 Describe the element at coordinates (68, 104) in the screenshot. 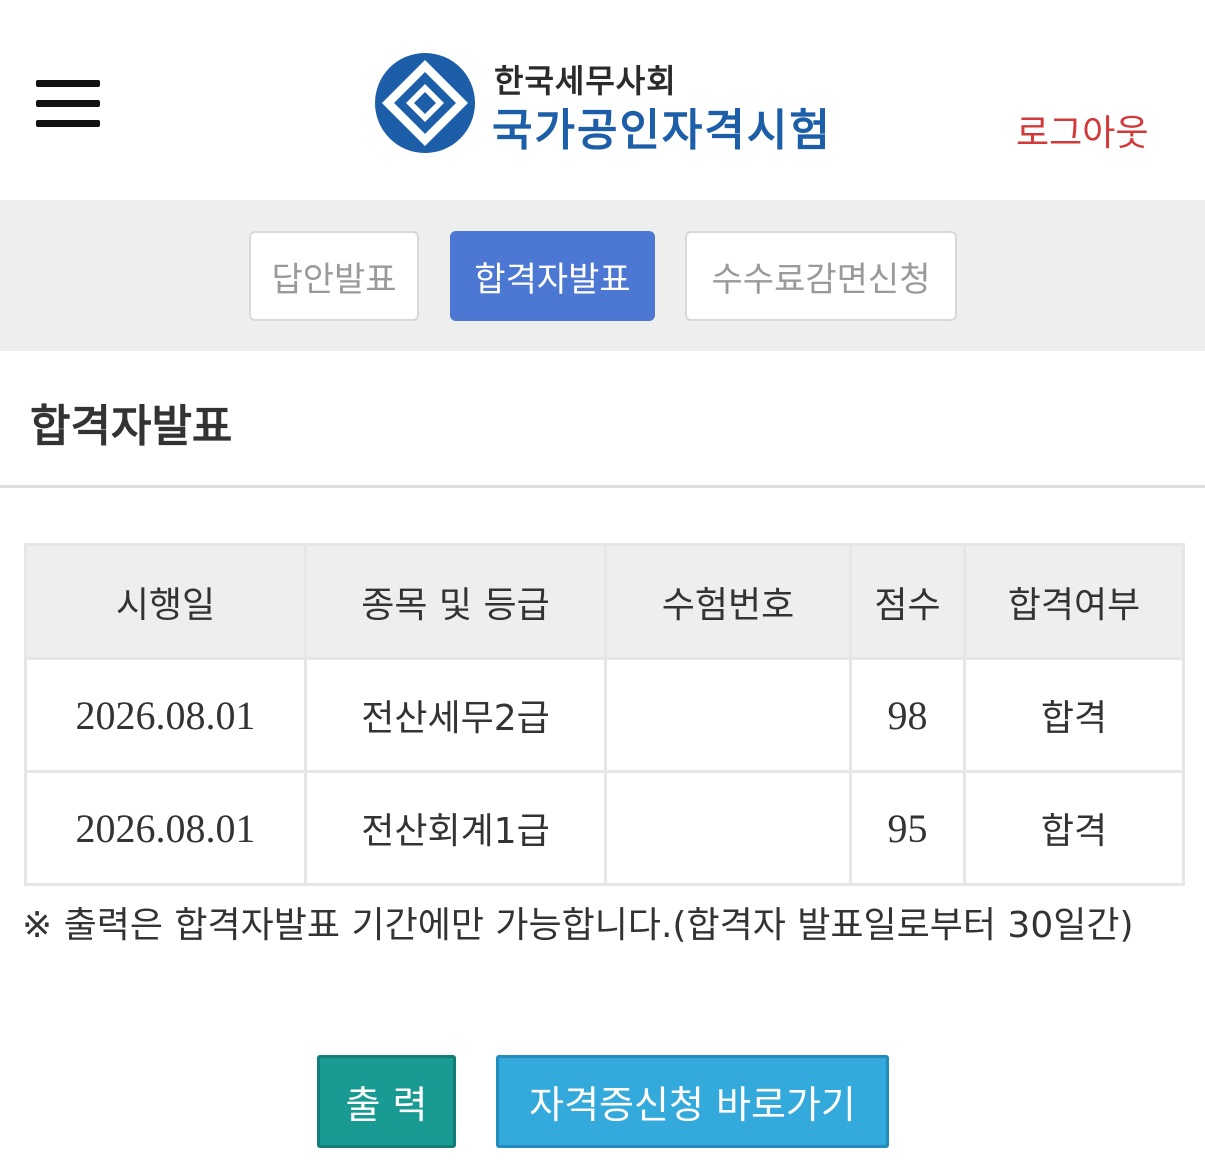

I see `hamburger-menu-icon` at that location.